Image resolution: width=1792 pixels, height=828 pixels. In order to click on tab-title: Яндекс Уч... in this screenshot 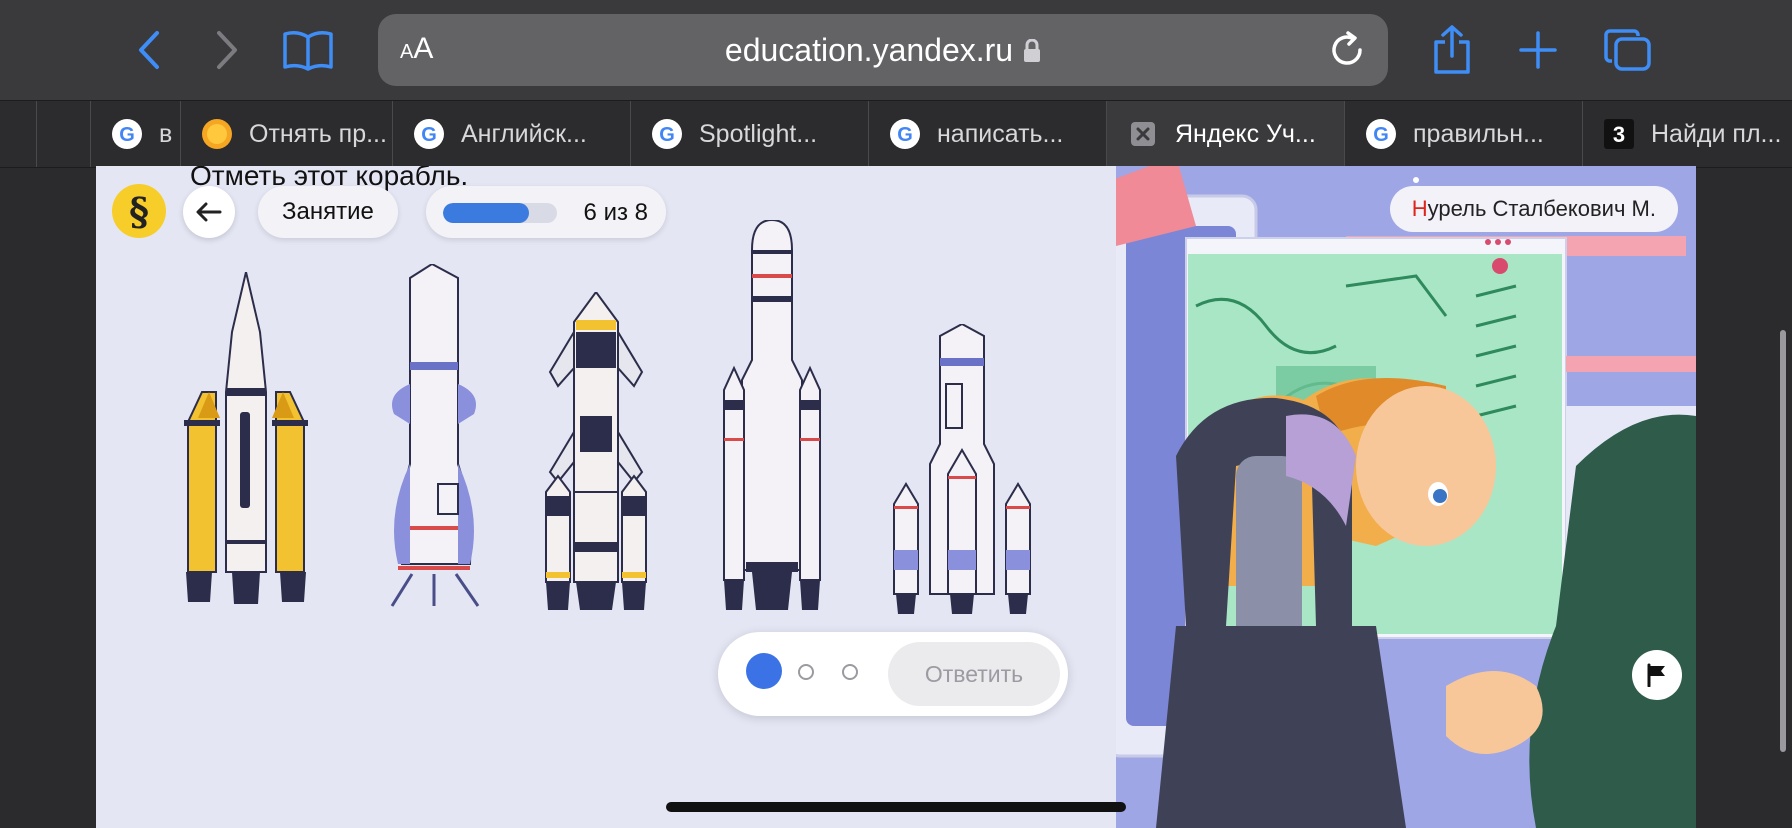, I will do `click(1245, 133)`.